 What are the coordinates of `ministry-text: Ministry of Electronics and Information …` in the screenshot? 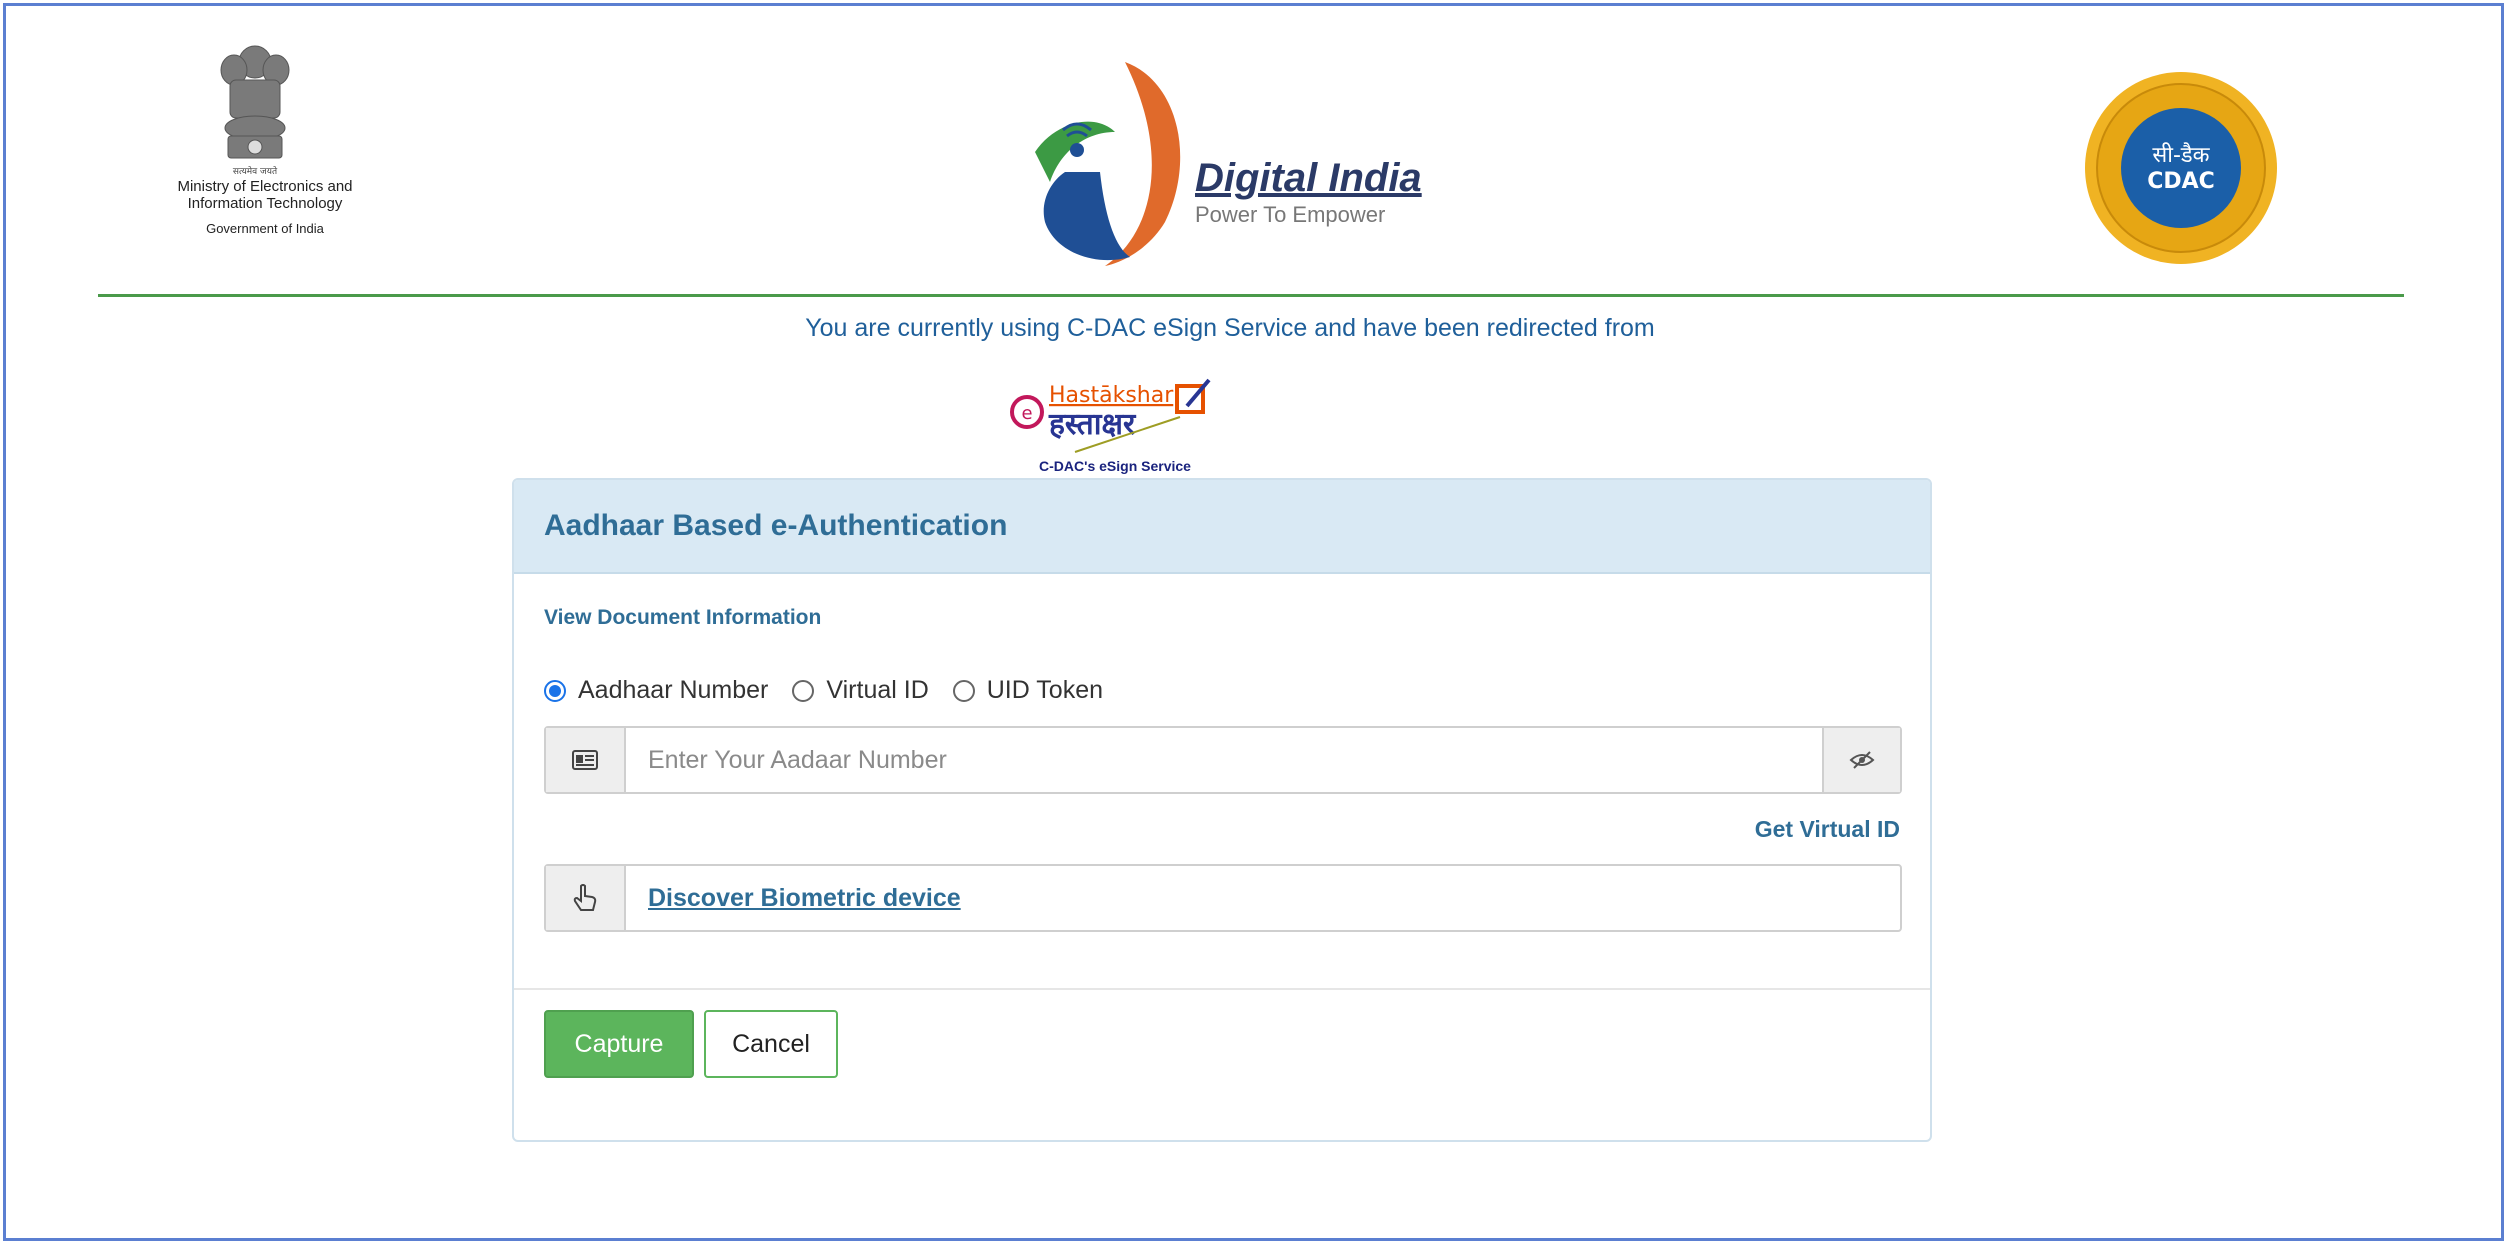 It's located at (265, 207).